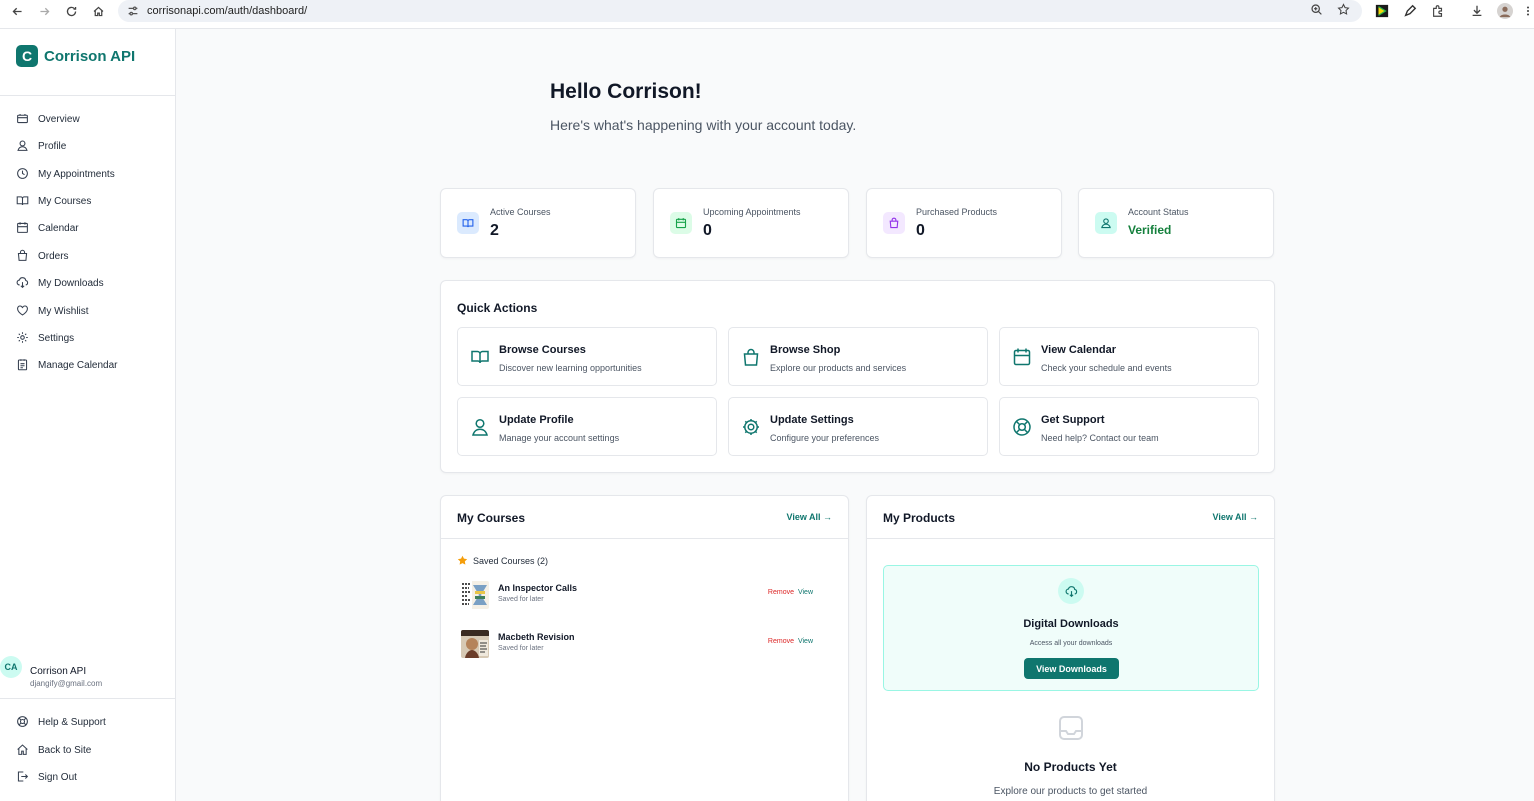 The image size is (1534, 801). I want to click on course-status: Saved for later, so click(521, 599).